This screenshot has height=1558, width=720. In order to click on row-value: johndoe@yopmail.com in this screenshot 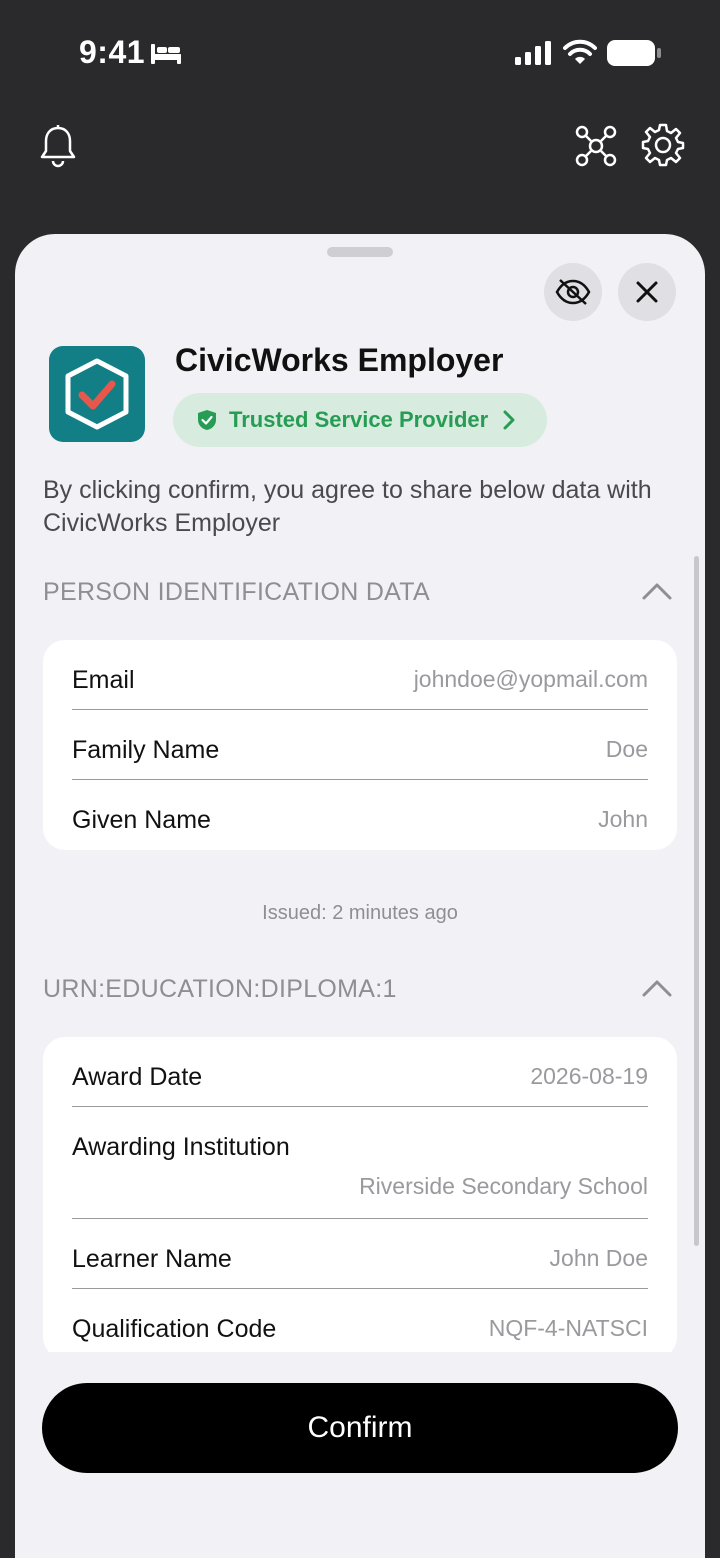, I will do `click(530, 679)`.